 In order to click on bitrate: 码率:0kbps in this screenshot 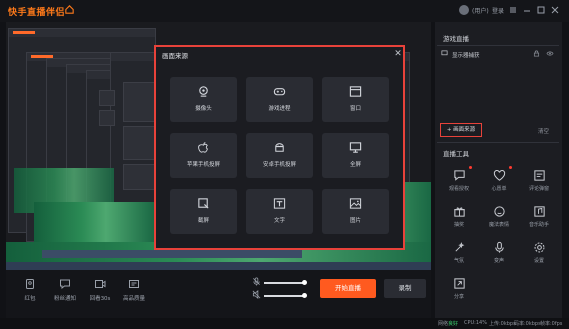, I will do `click(527, 324)`.